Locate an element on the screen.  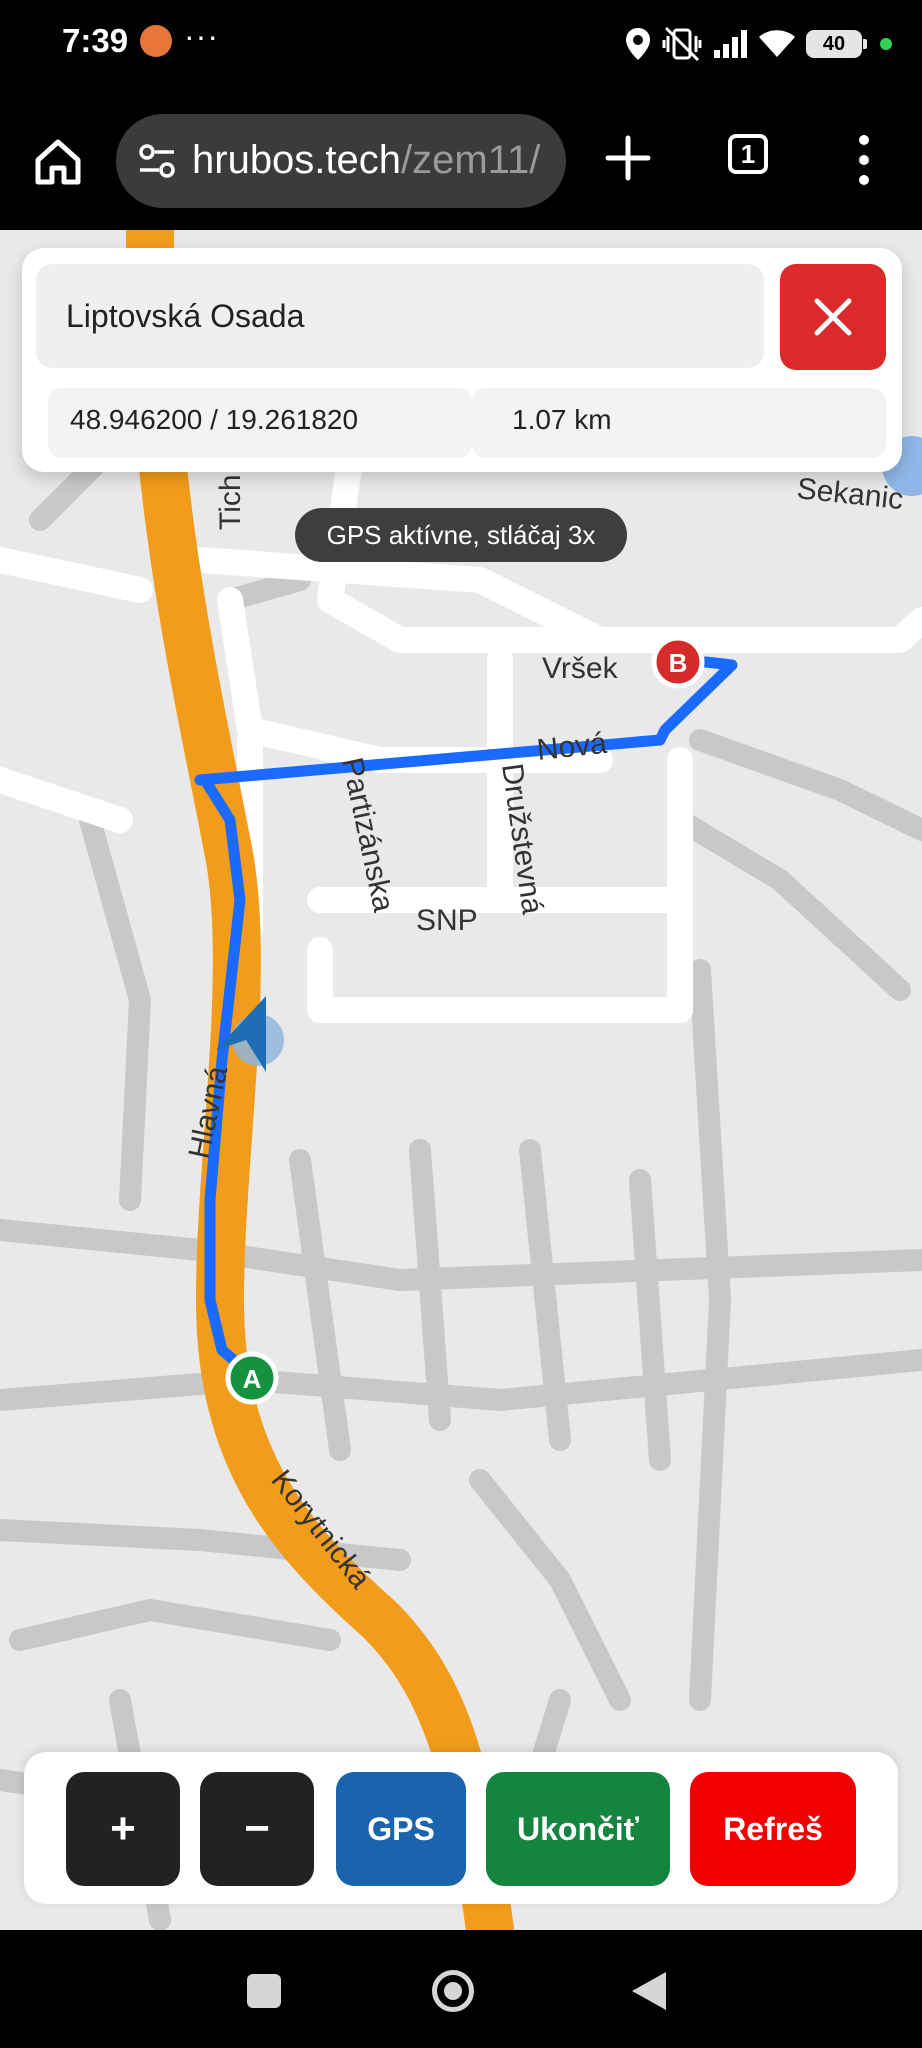
battery-icon: 40 is located at coordinates (836, 44).